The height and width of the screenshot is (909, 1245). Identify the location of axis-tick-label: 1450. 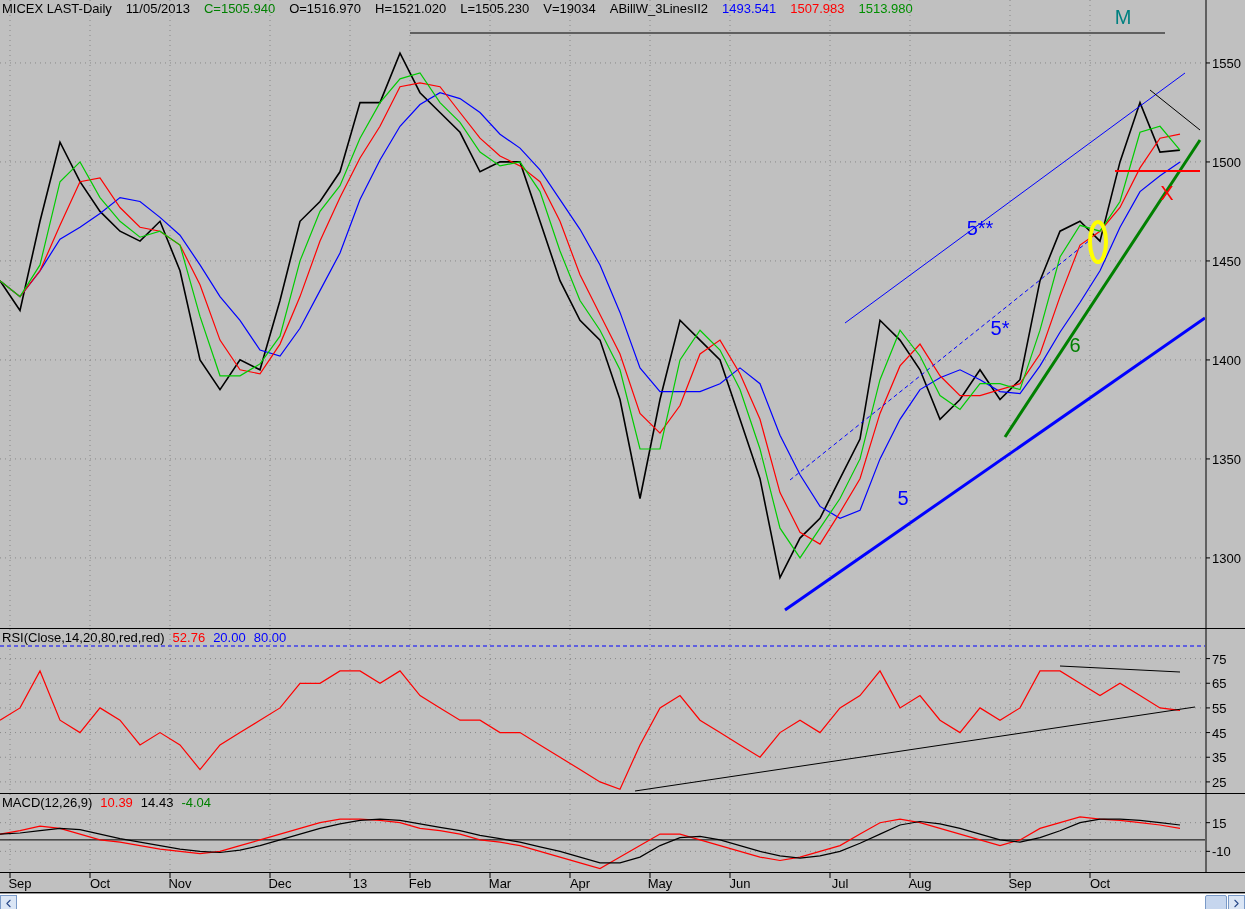
(1226, 261).